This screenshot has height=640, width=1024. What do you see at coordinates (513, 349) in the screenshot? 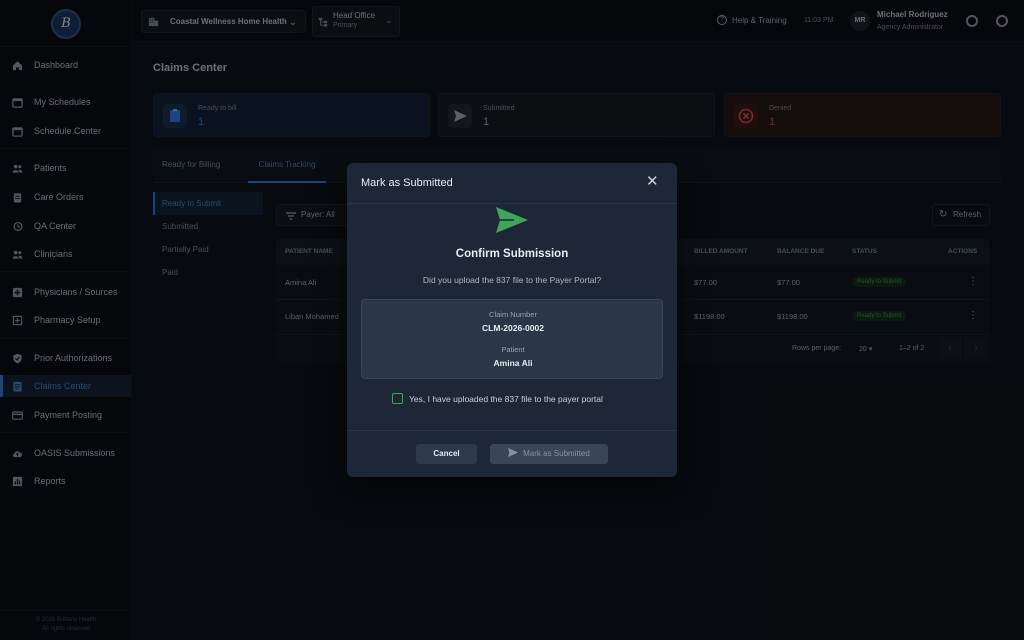
I see `patient-label: Patient` at bounding box center [513, 349].